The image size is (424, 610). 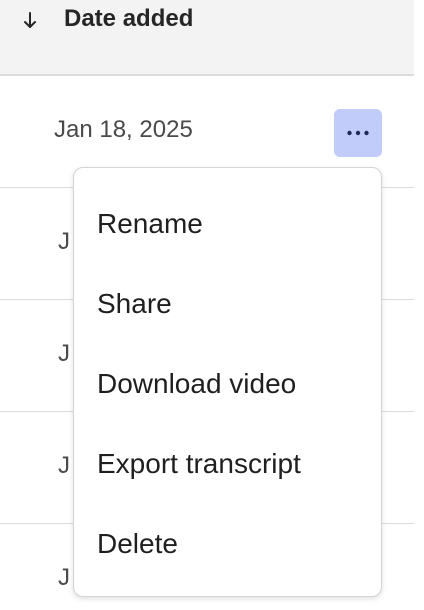 I want to click on menu-item-label: Export transcript, so click(x=199, y=463).